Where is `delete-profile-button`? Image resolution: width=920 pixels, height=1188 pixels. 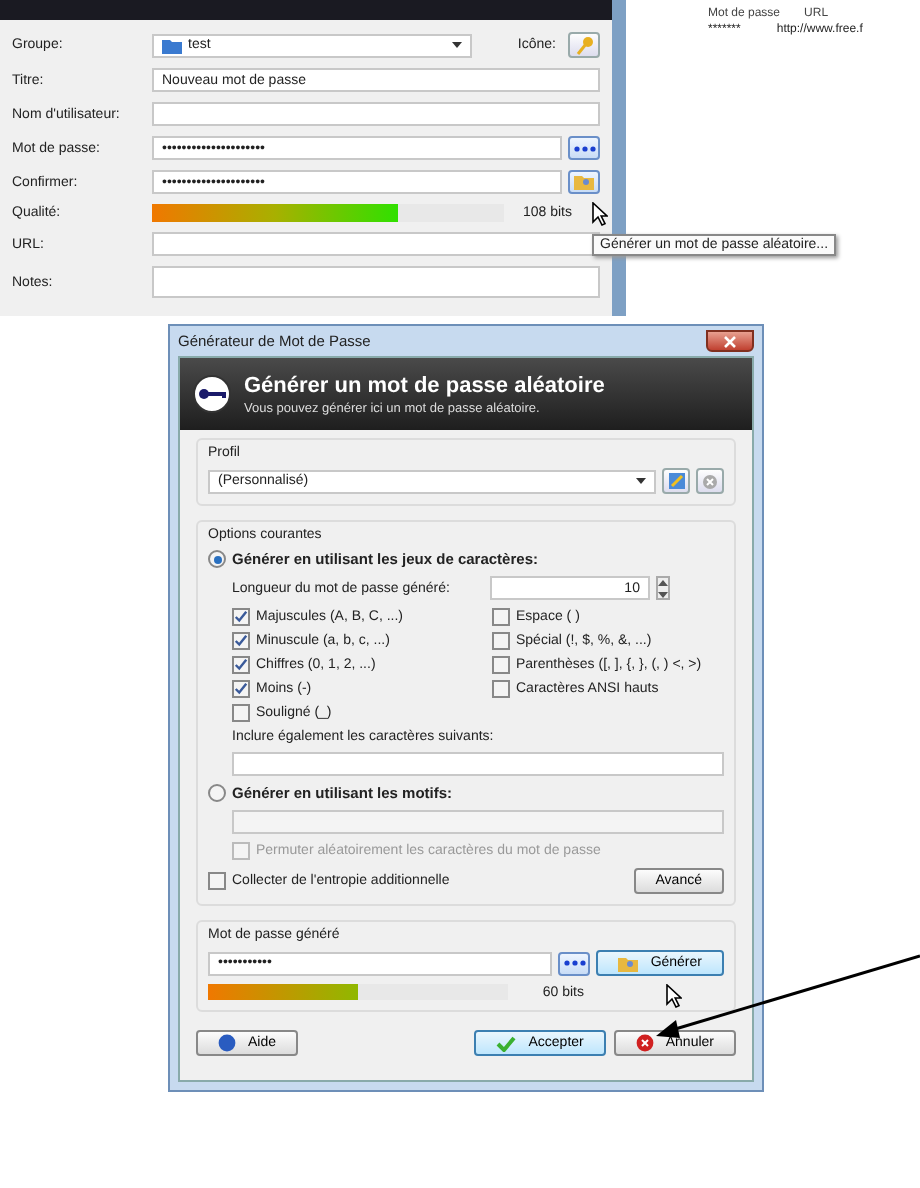
delete-profile-button is located at coordinates (710, 481).